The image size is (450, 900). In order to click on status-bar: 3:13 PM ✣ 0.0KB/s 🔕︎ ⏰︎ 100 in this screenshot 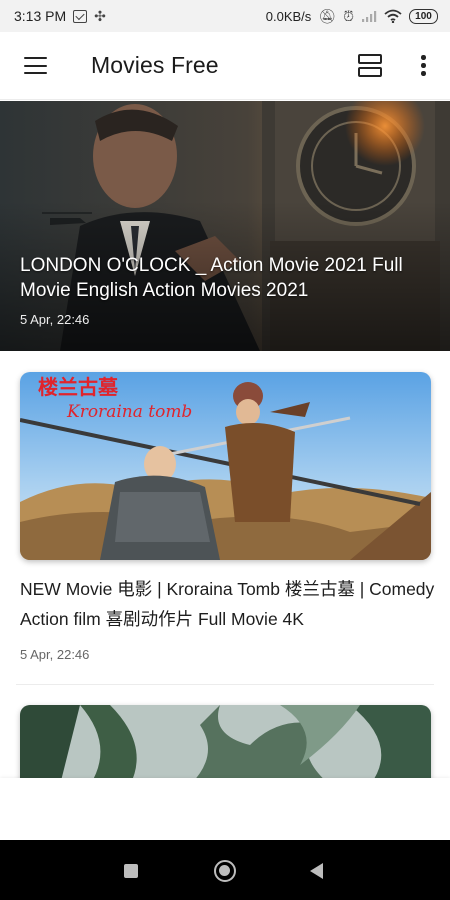, I will do `click(225, 16)`.